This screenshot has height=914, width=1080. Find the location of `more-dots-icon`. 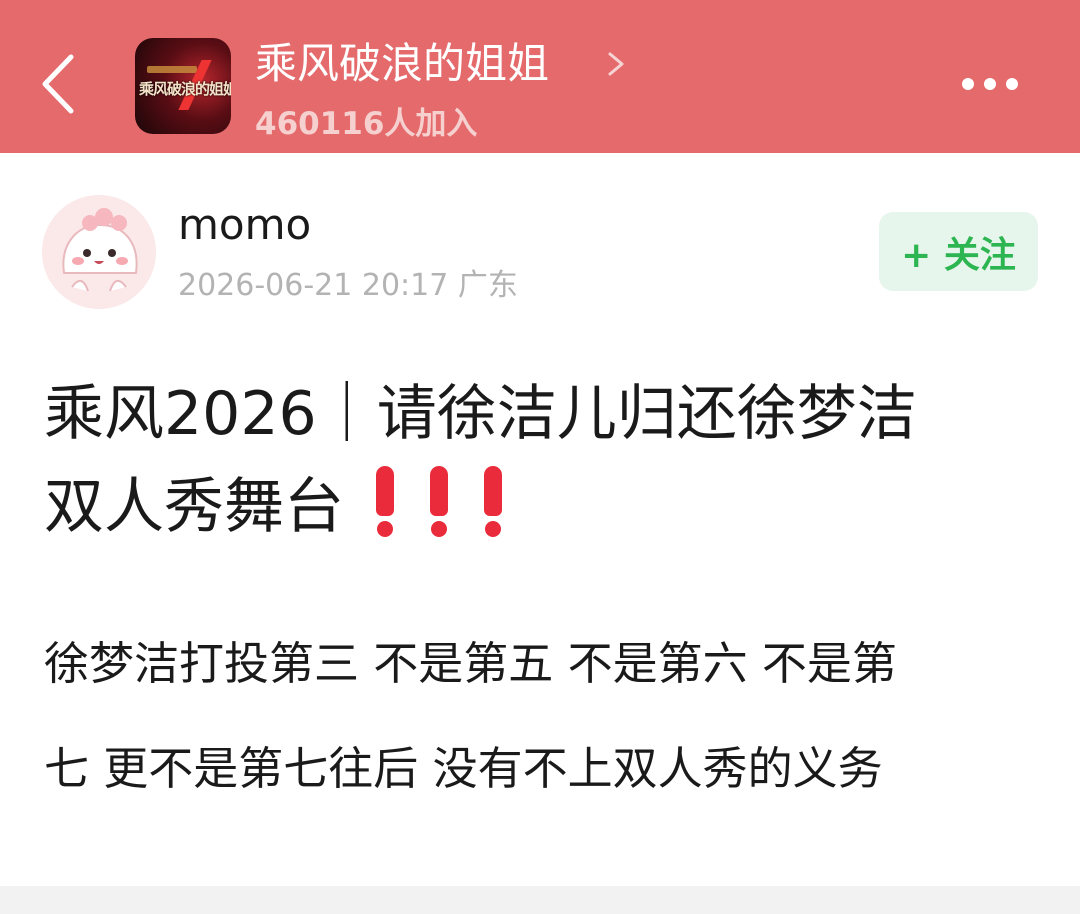

more-dots-icon is located at coordinates (990, 84).